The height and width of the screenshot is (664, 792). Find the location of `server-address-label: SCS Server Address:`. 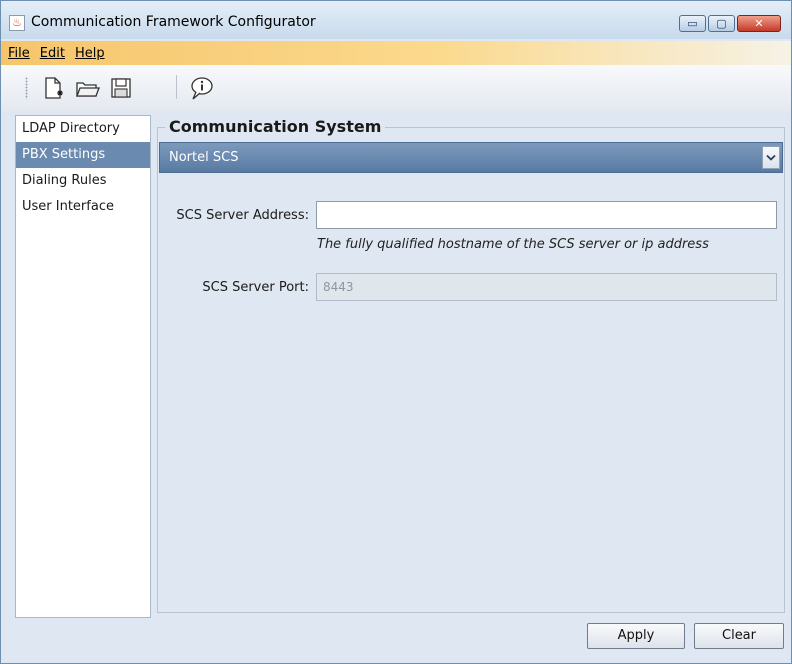

server-address-label: SCS Server Address: is located at coordinates (242, 215).